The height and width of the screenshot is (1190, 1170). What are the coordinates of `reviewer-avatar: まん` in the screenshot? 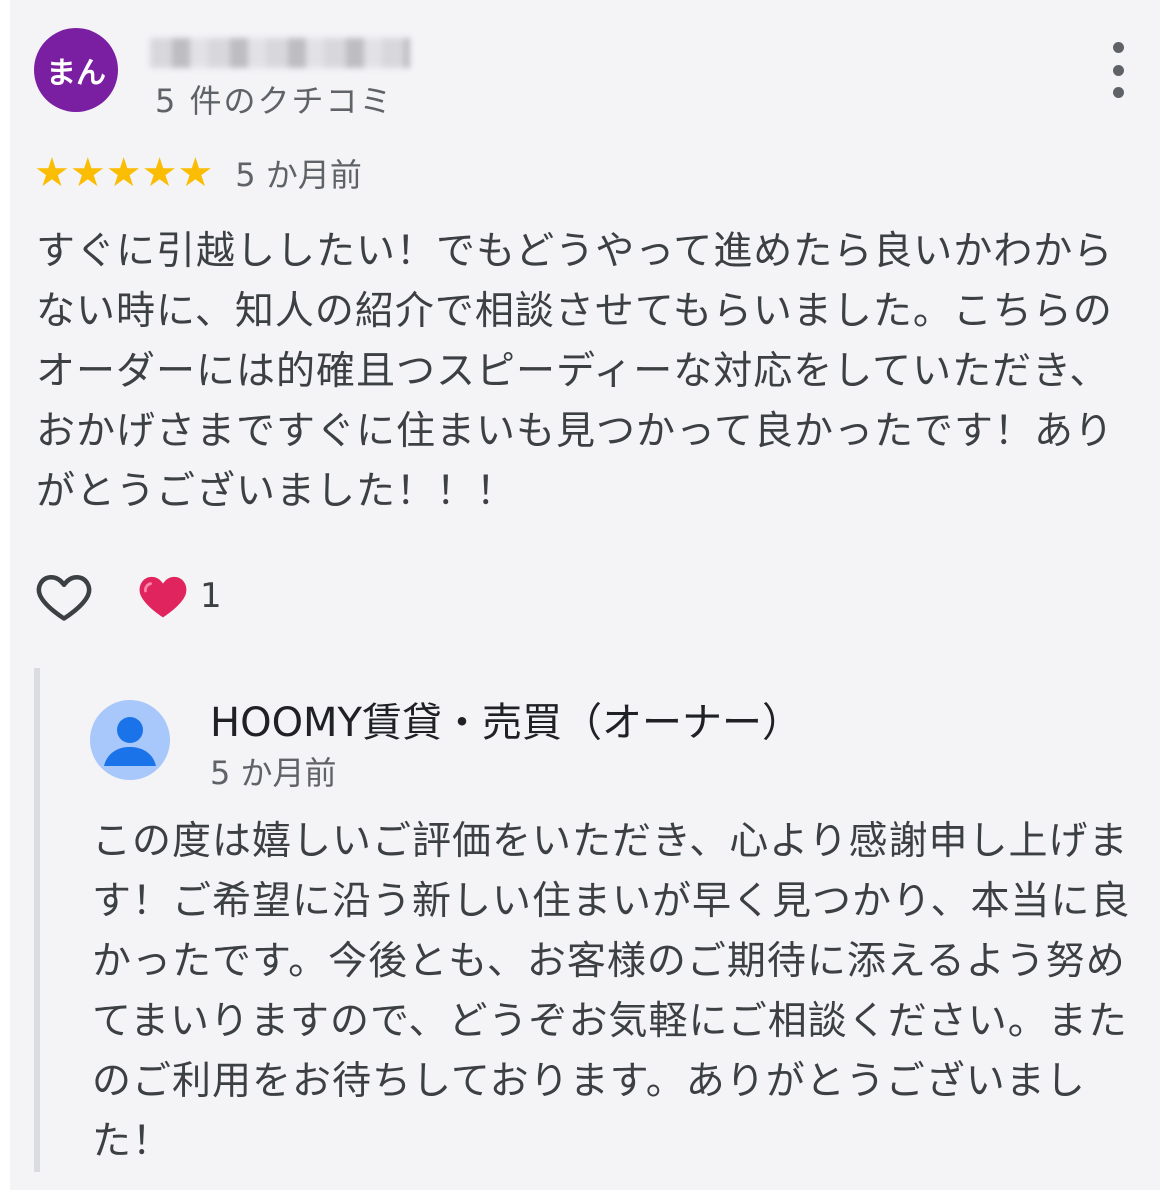 It's located at (76, 70).